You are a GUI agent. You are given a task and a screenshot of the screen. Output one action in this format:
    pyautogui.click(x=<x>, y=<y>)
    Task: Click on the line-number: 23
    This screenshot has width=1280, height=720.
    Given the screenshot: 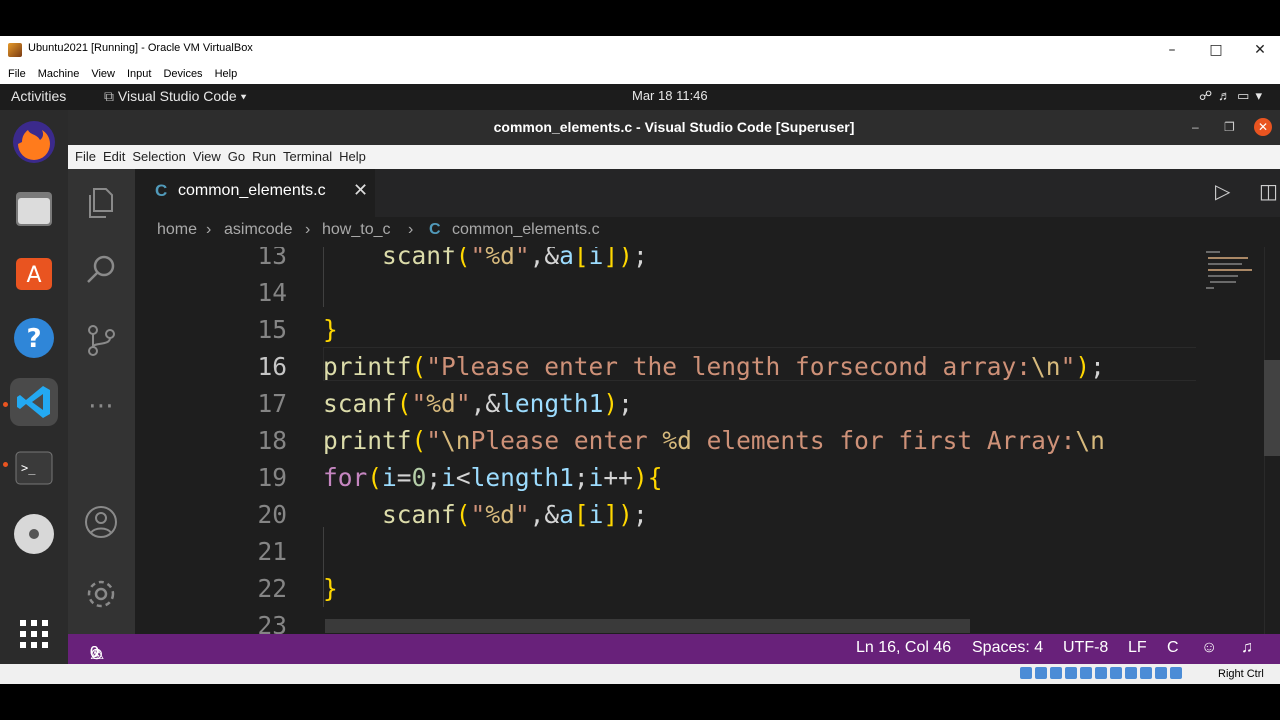 What is the action you would take?
    pyautogui.click(x=272, y=622)
    